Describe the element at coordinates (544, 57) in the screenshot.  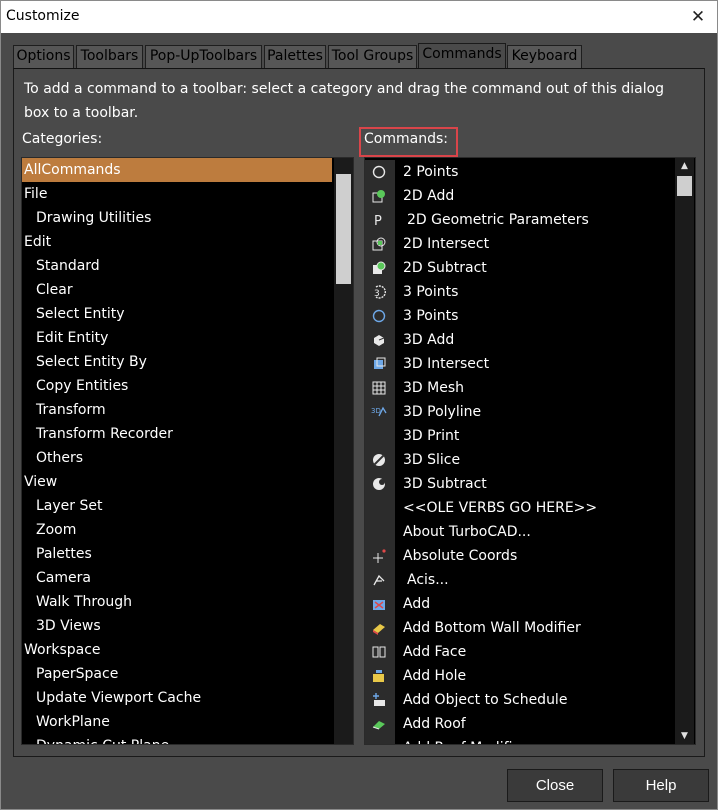
I see `tab-keyboard: Keyboard` at that location.